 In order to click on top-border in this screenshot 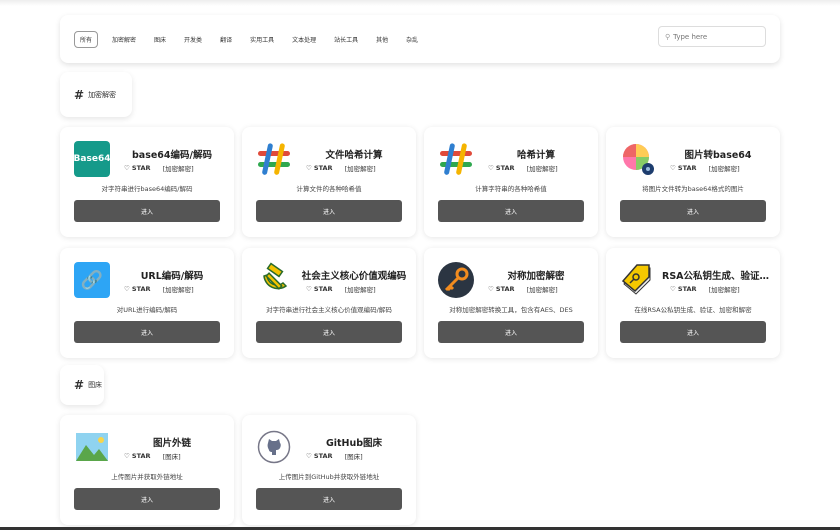, I will do `click(420, 3)`.